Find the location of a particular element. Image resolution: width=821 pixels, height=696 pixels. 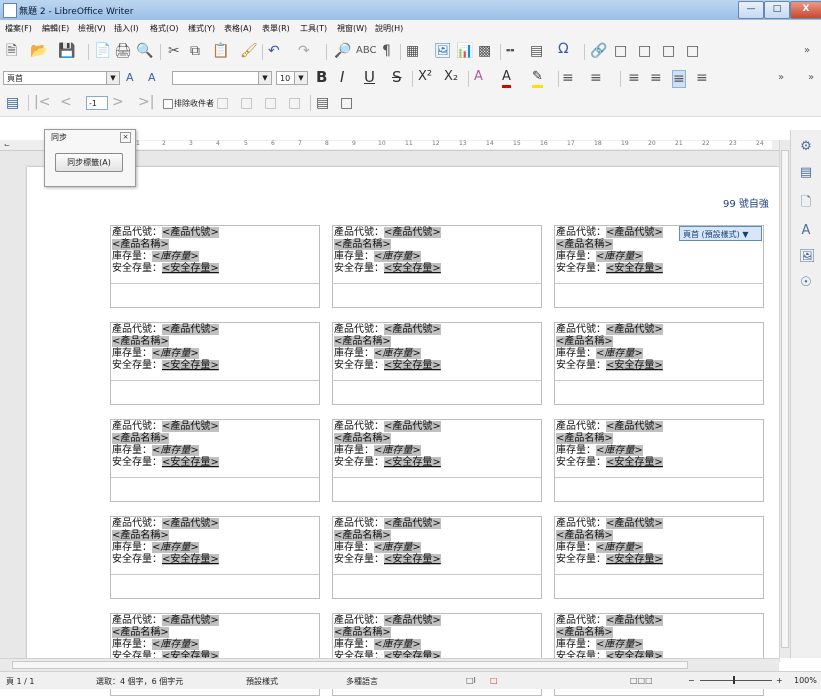

sidebar-styles-icon: A is located at coordinates (806, 231).